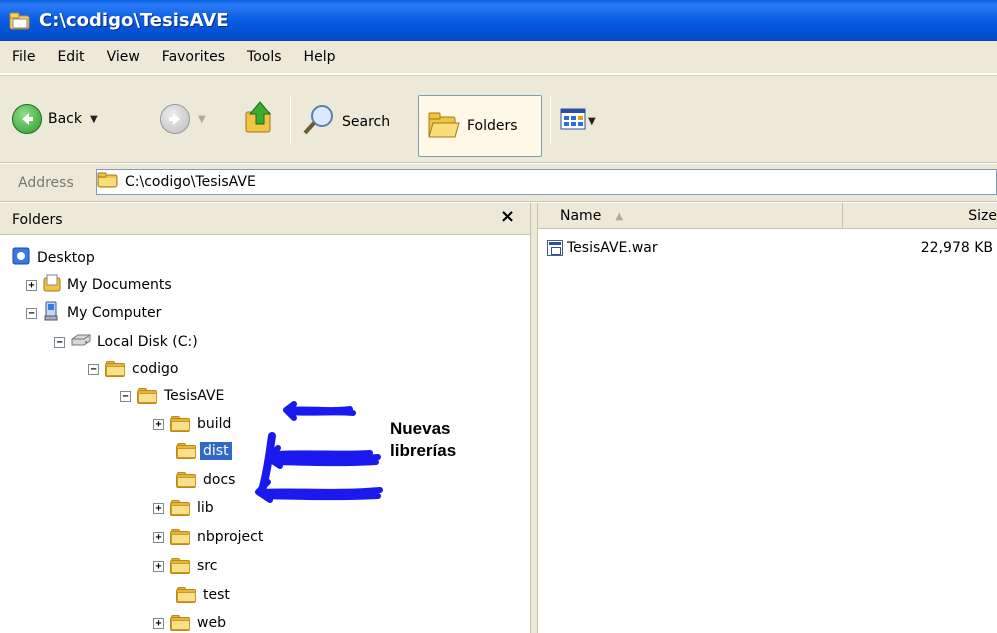 The height and width of the screenshot is (633, 997). What do you see at coordinates (134, 20) in the screenshot?
I see `window-title: C:\codigo\TesisAVE` at bounding box center [134, 20].